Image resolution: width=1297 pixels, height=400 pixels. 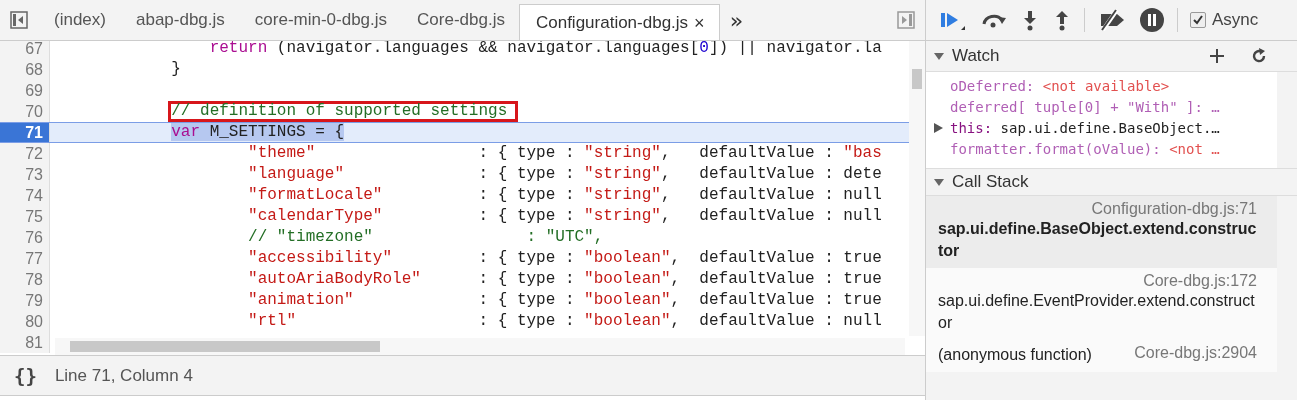 What do you see at coordinates (1152, 20) in the screenshot?
I see `pause-icon` at bounding box center [1152, 20].